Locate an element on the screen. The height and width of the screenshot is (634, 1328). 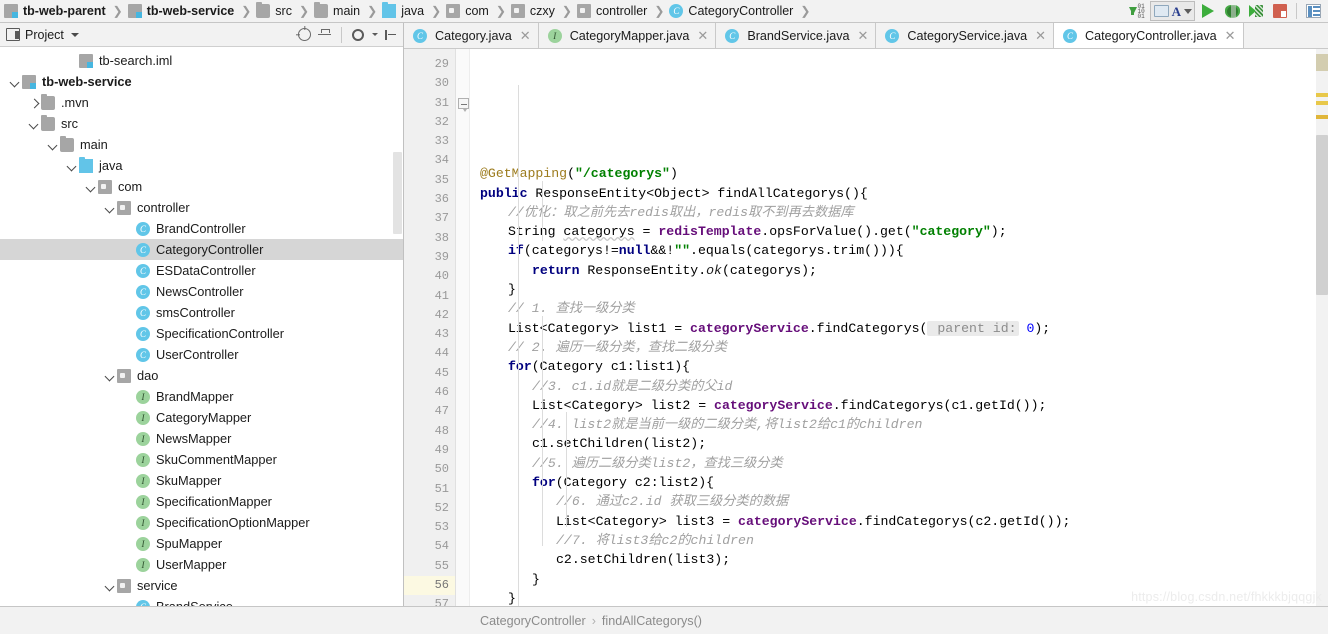
tree-node-specificationcontroller: C SpecificationController is located at coordinates (201, 333).